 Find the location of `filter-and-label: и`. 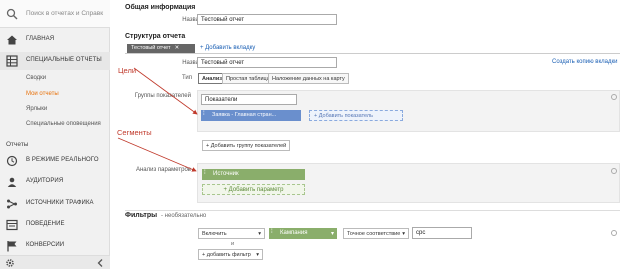

filter-and-label: и is located at coordinates (233, 244).